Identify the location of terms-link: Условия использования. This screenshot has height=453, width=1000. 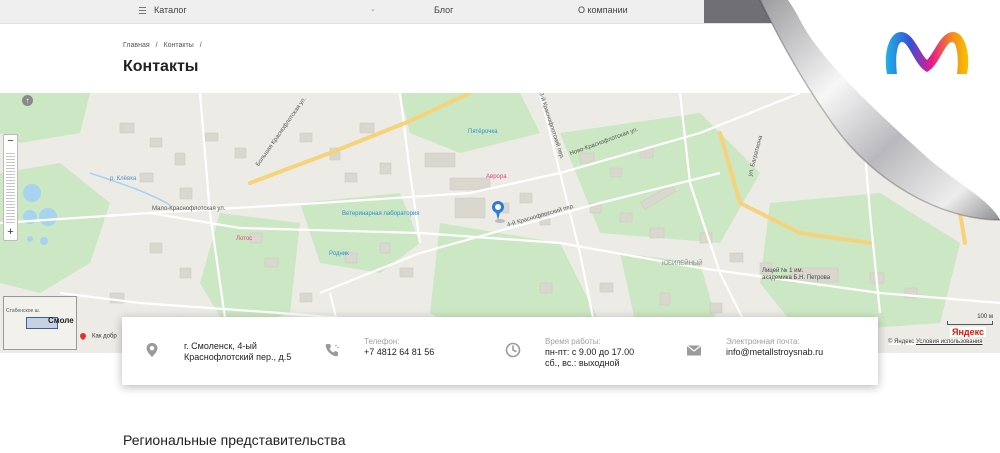
(949, 342).